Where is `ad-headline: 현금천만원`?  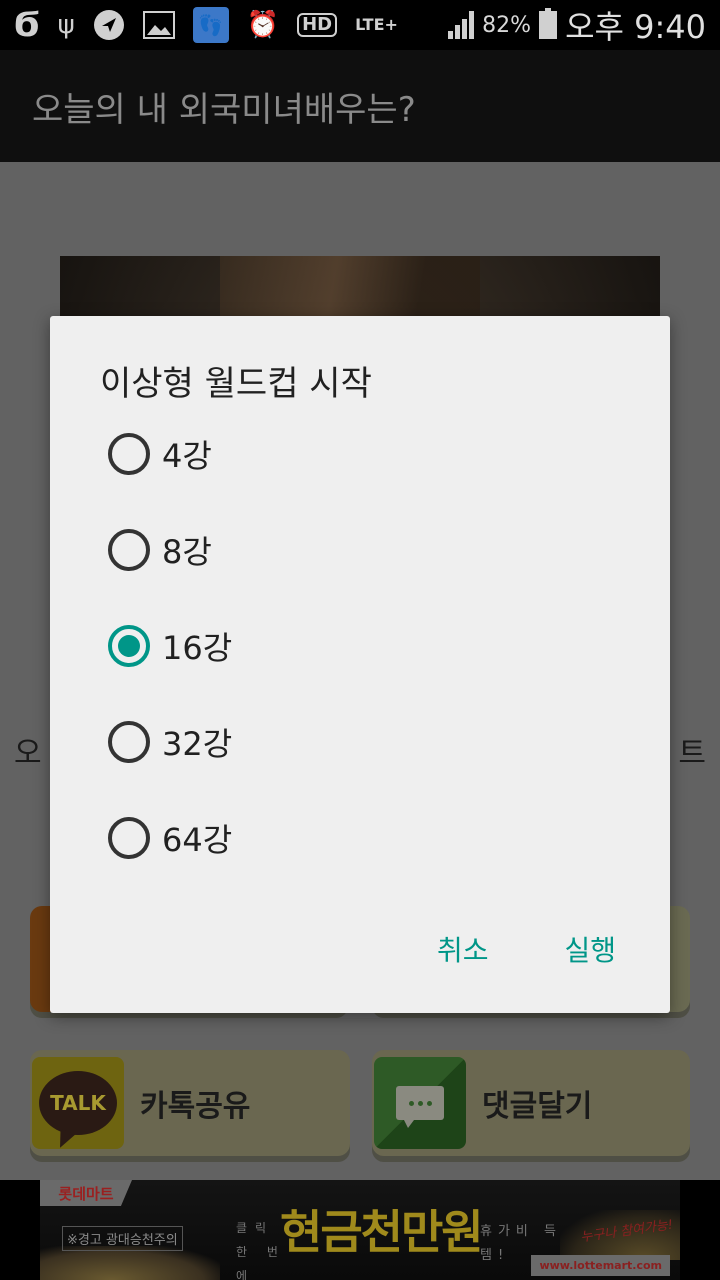
ad-headline: 현금천만원 is located at coordinates (382, 1232).